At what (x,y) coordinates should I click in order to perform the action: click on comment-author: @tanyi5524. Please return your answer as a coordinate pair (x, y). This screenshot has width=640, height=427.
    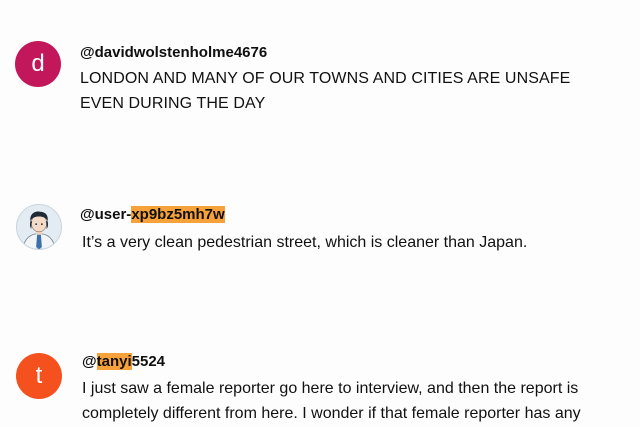
    Looking at the image, I should click on (123, 361).